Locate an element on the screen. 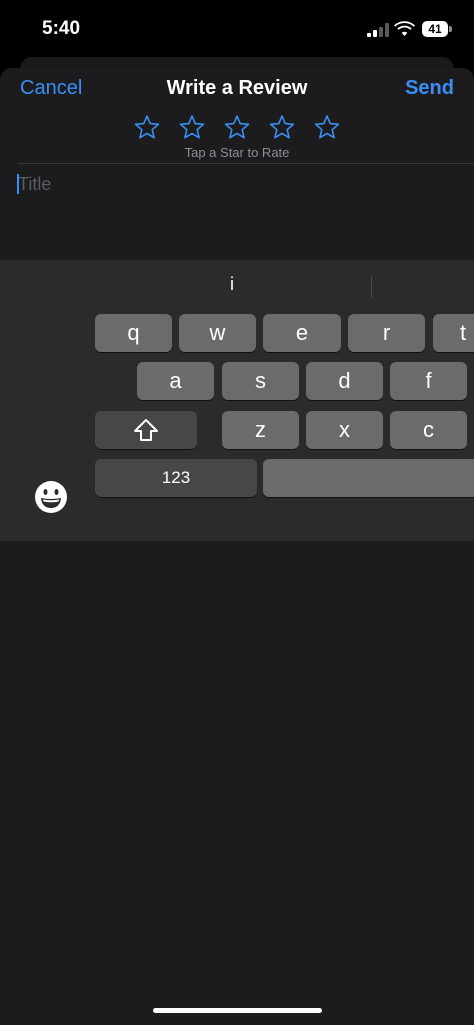 The height and width of the screenshot is (1025, 474). title-input is located at coordinates (233, 184).